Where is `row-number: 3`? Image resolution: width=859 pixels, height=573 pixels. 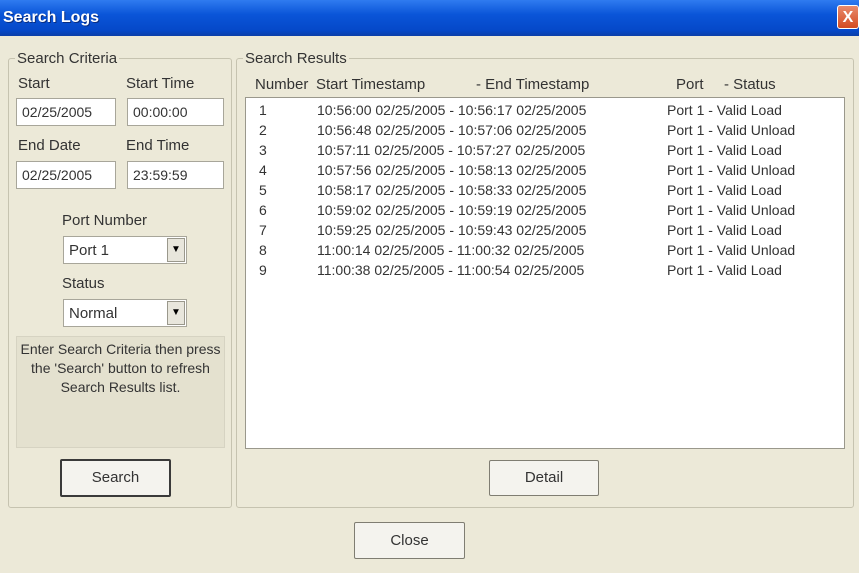
row-number: 3 is located at coordinates (263, 150).